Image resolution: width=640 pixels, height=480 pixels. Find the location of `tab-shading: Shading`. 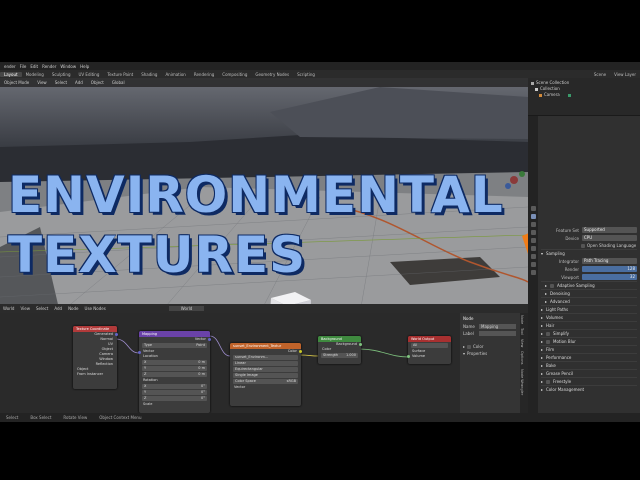

tab-shading: Shading is located at coordinates (149, 74).